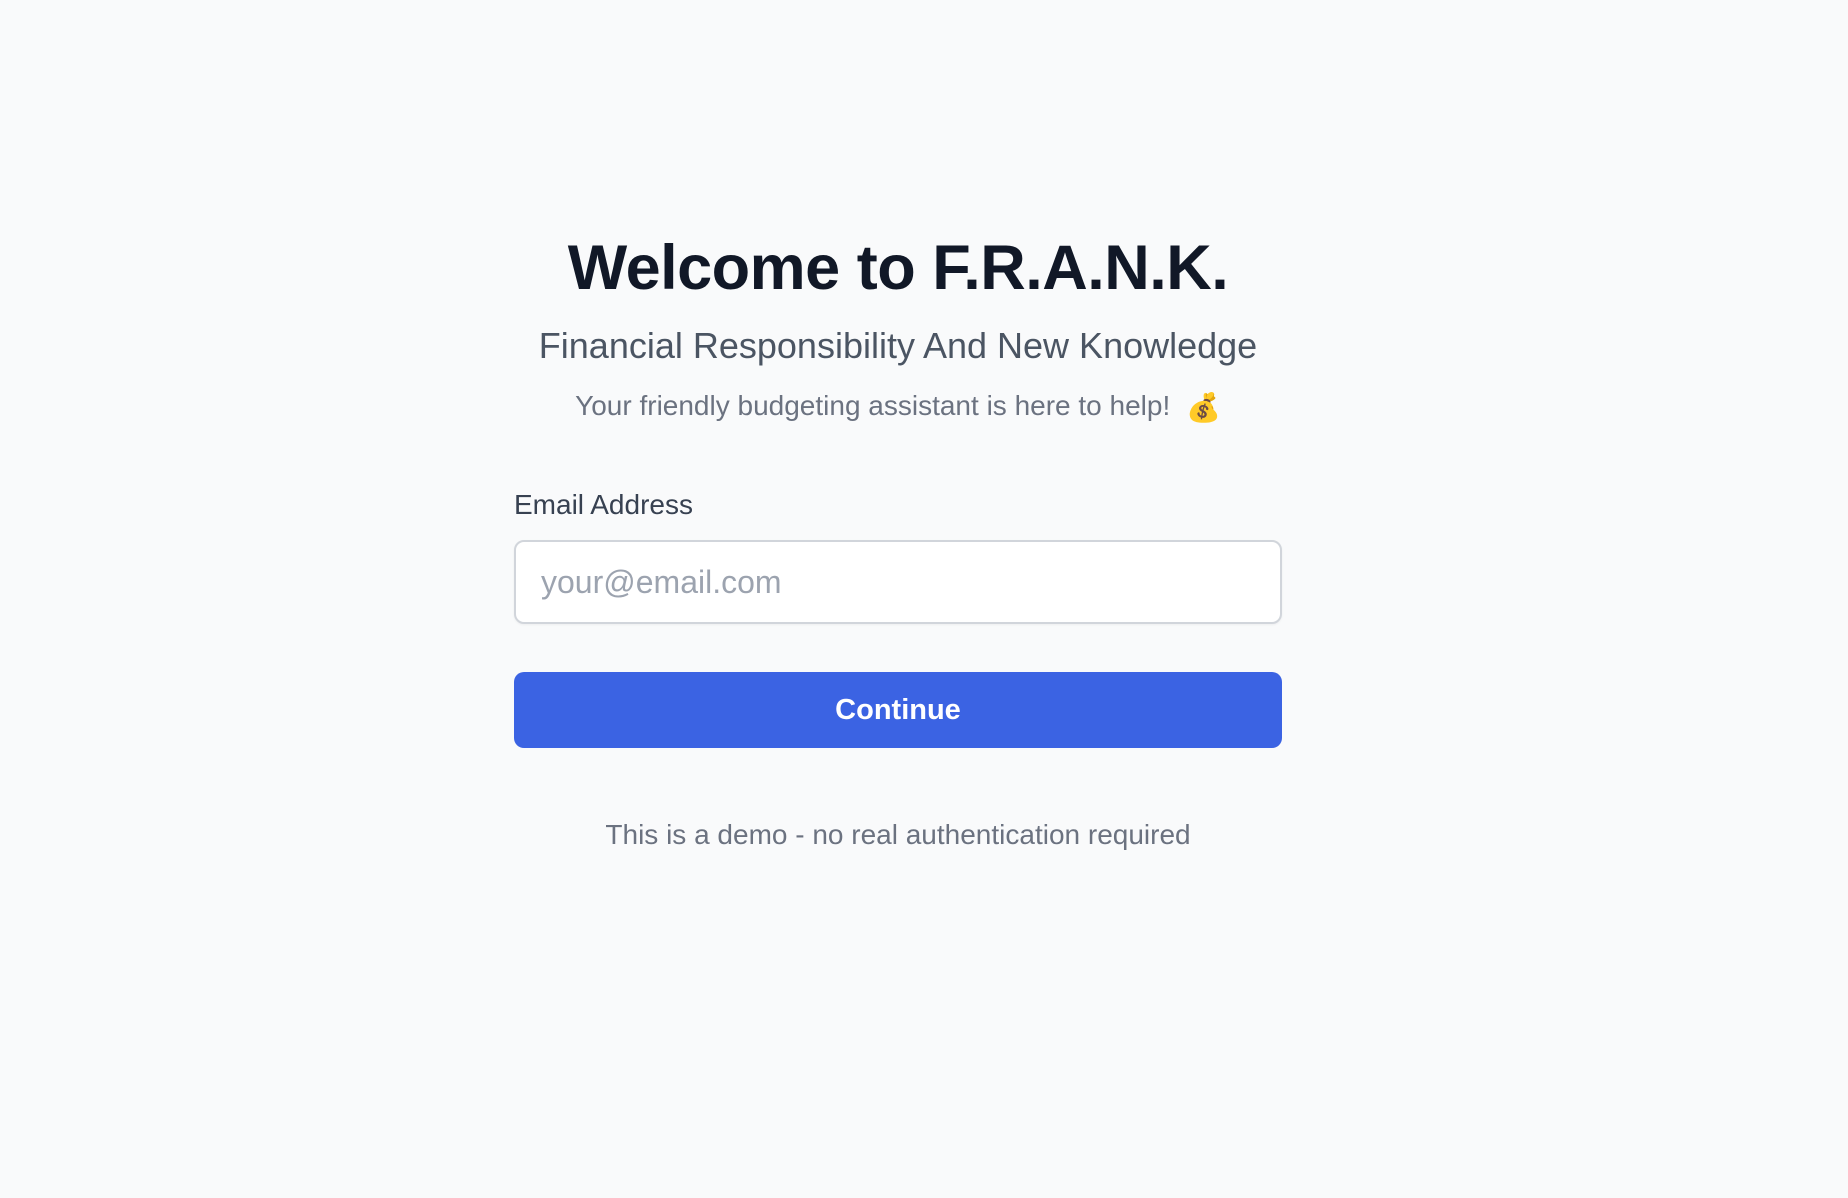 The height and width of the screenshot is (1198, 1848). Describe the element at coordinates (1203, 407) in the screenshot. I see `money-bag-icon: 💰` at that location.